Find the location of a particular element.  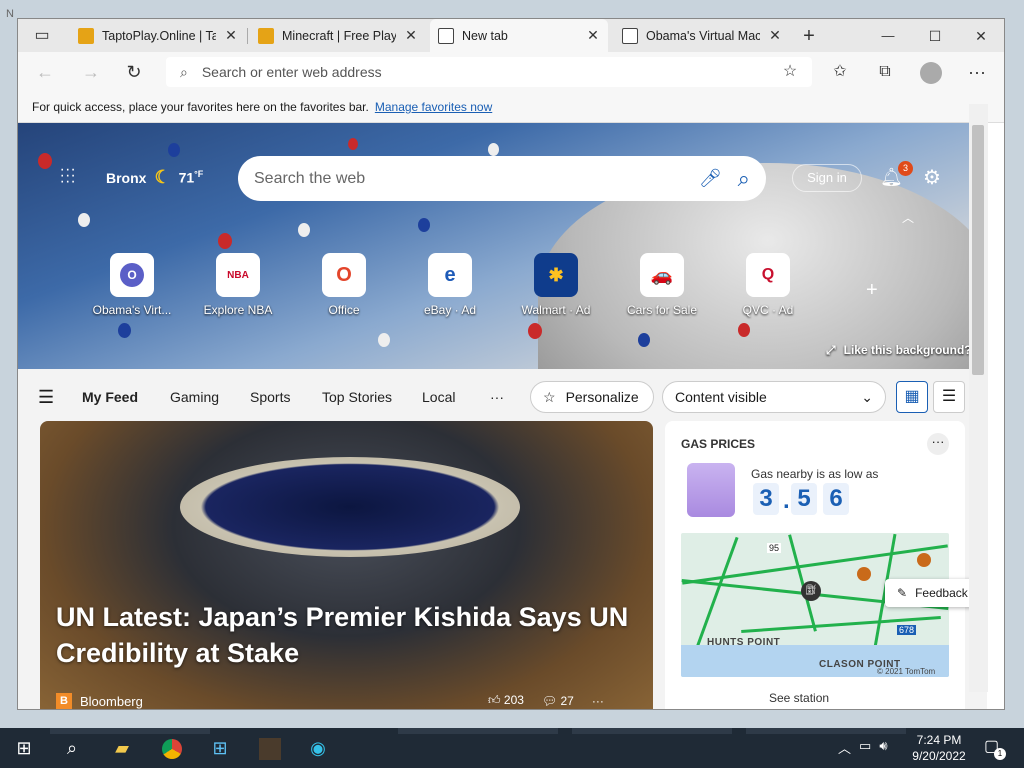

tab-minecraft: Minecraft | Free Play | ✕ is located at coordinates (338, 35).